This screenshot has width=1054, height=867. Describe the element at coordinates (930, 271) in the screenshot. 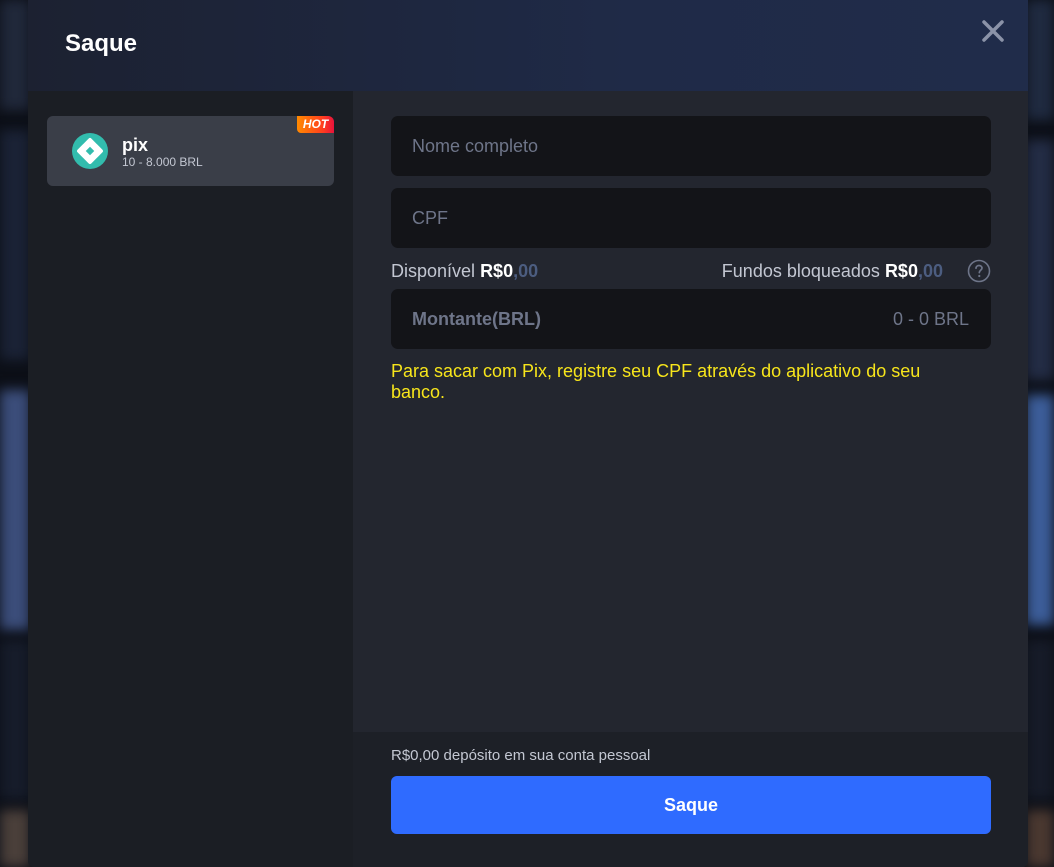

I see `blocked-amount-decimals: ,00` at that location.